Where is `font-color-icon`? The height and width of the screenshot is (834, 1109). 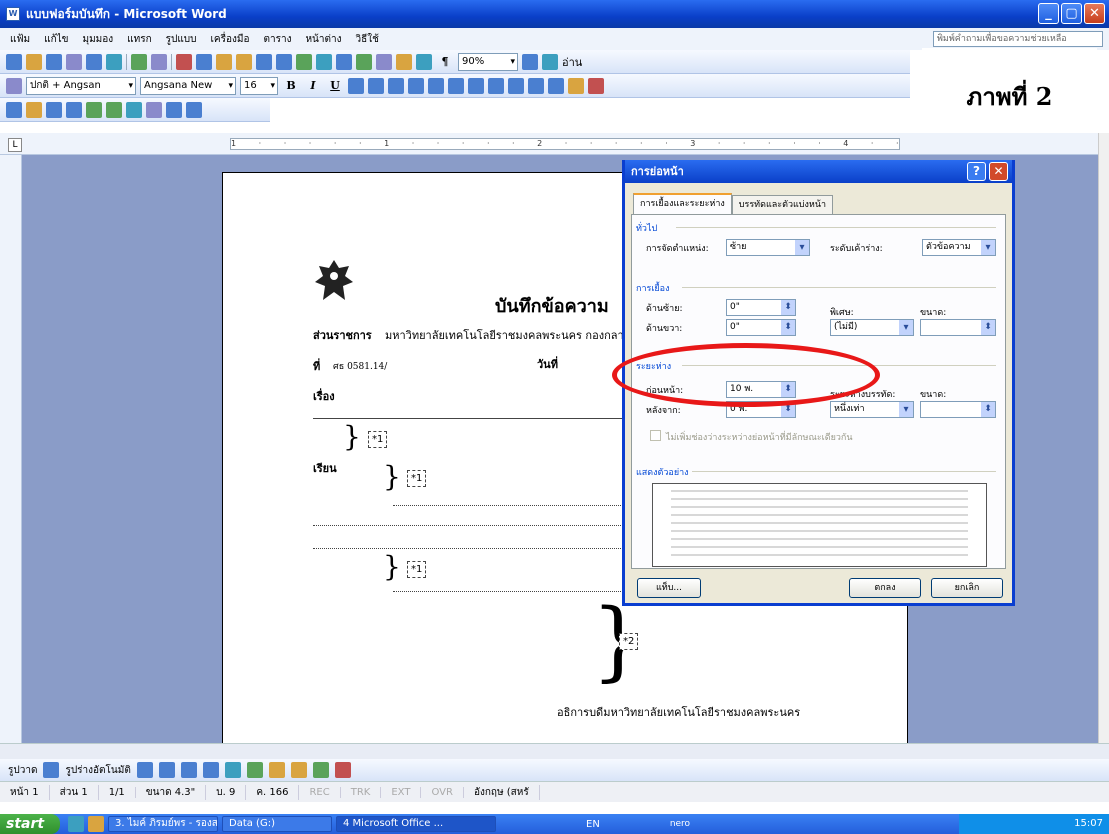 font-color-icon is located at coordinates (596, 85).